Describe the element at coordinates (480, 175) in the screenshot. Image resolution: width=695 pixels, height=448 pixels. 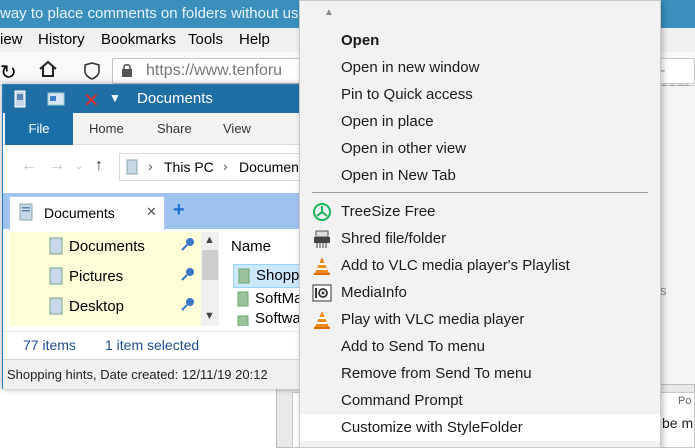
I see `menu-item-open-new-tab: Open in New Tab` at that location.